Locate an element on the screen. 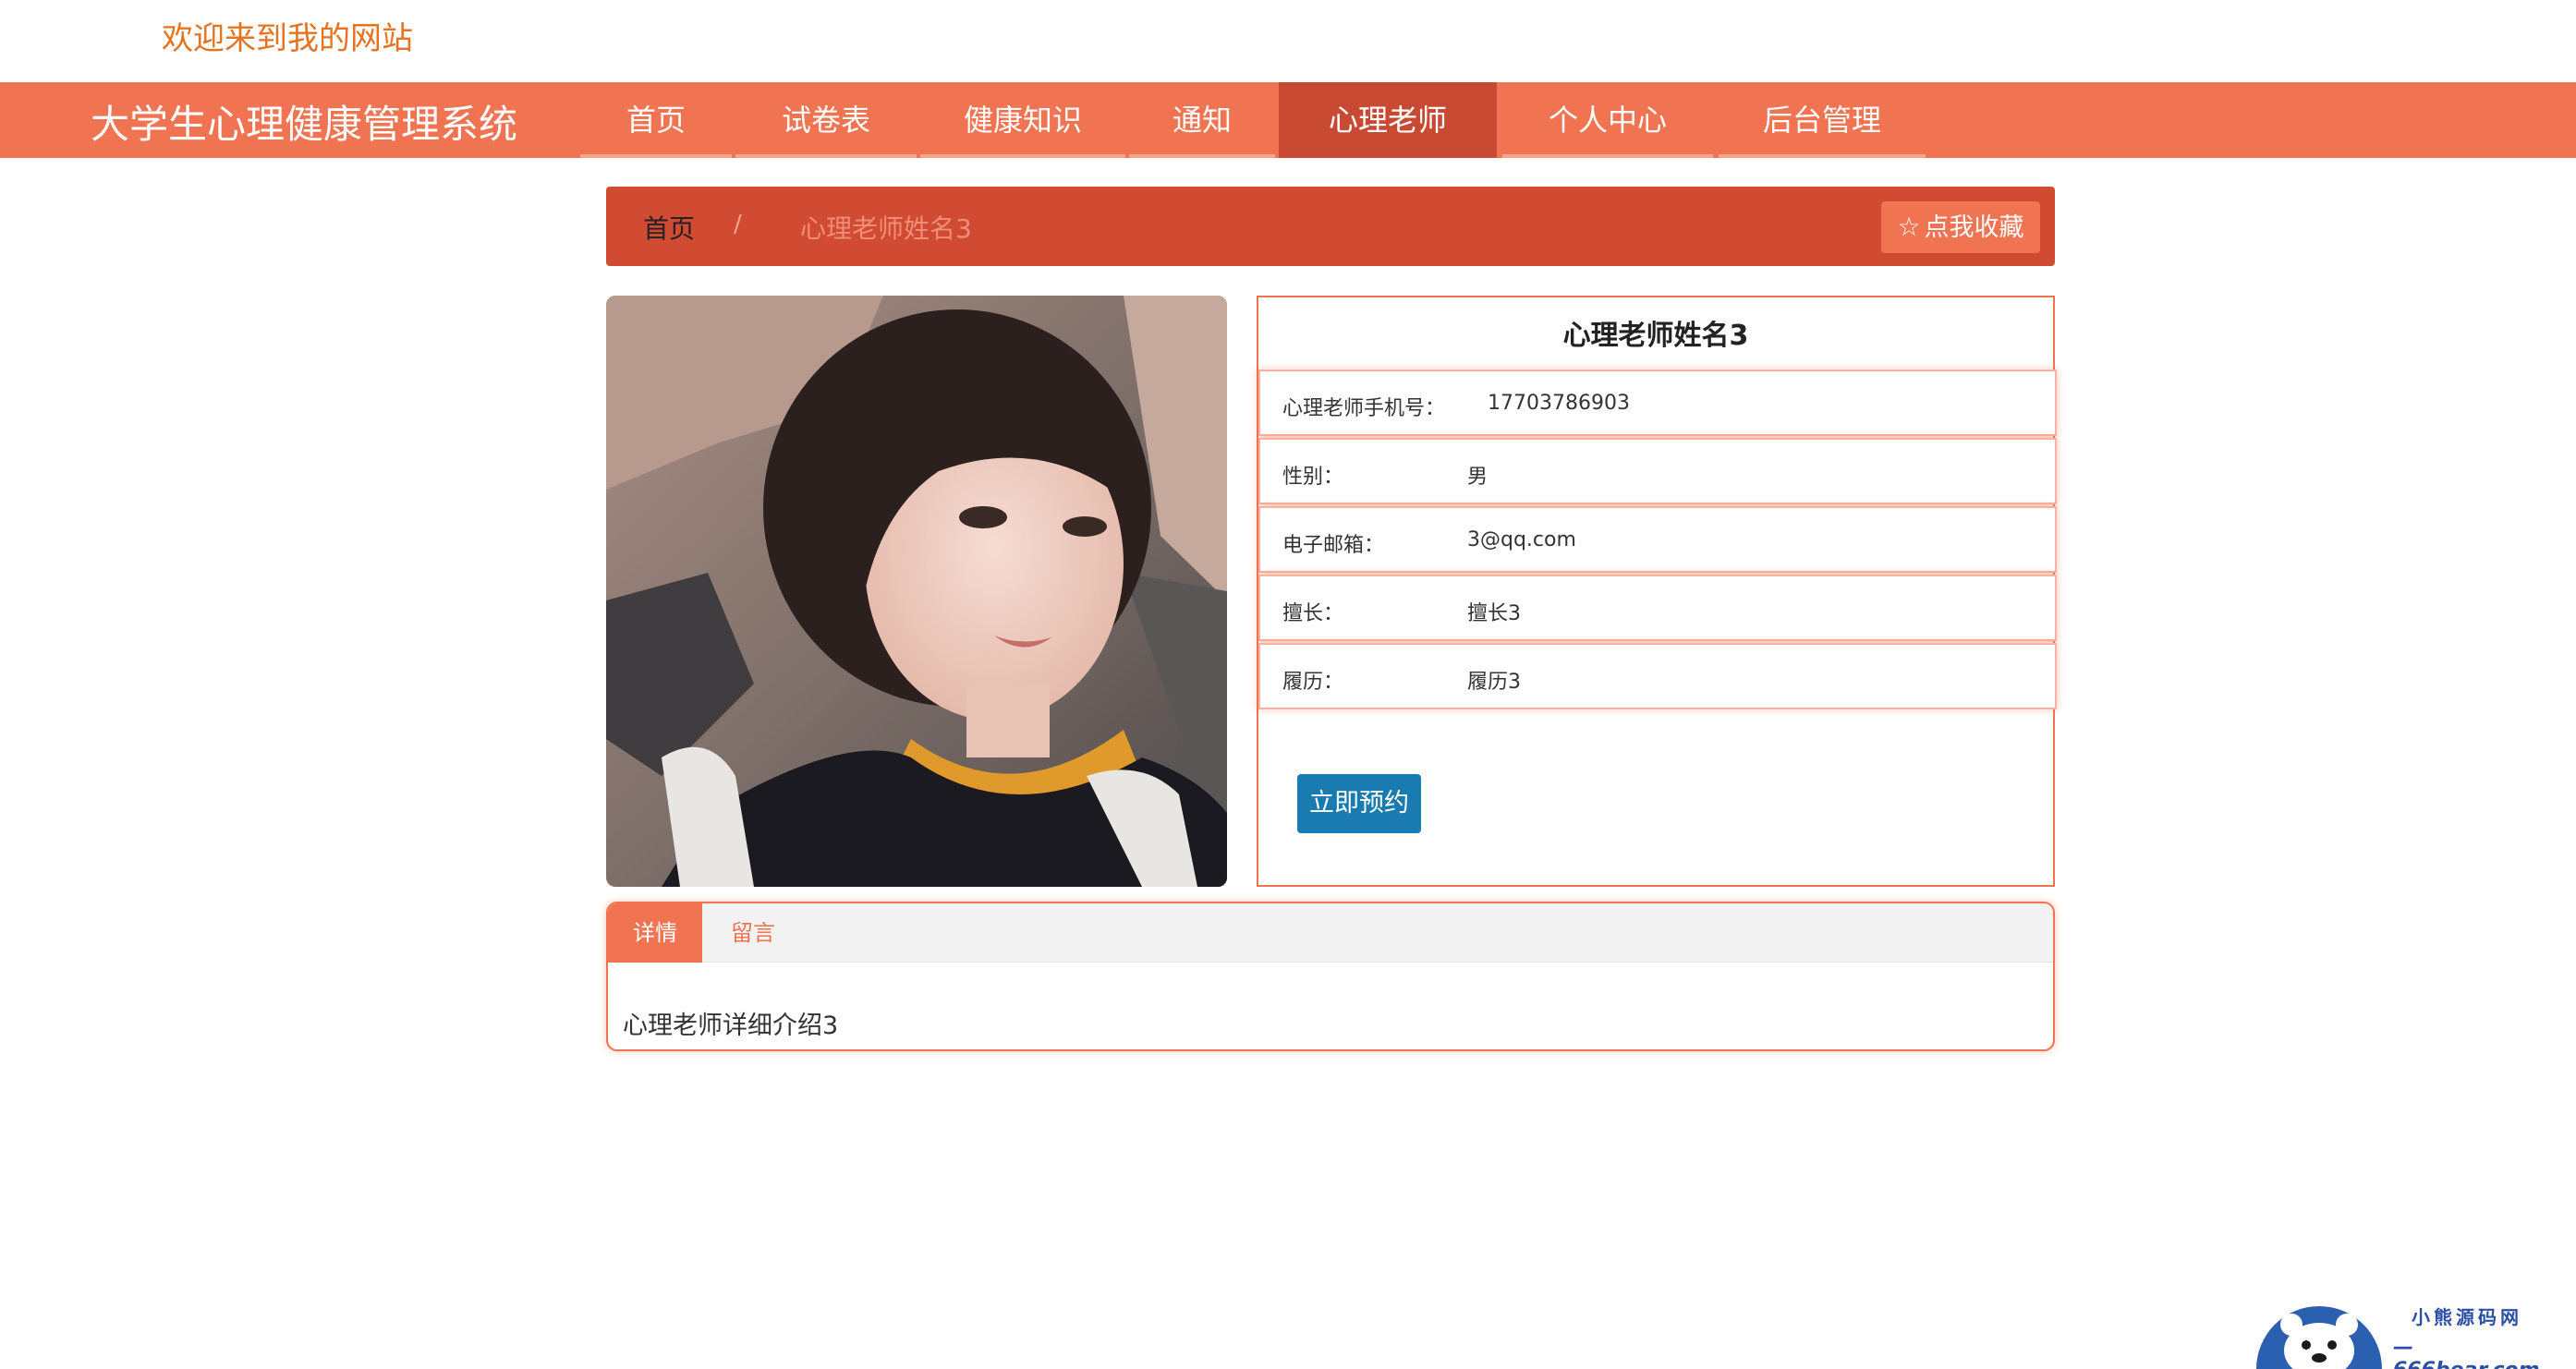 The width and height of the screenshot is (2576, 1369). info-value-resume: 履历3 is located at coordinates (1494, 682).